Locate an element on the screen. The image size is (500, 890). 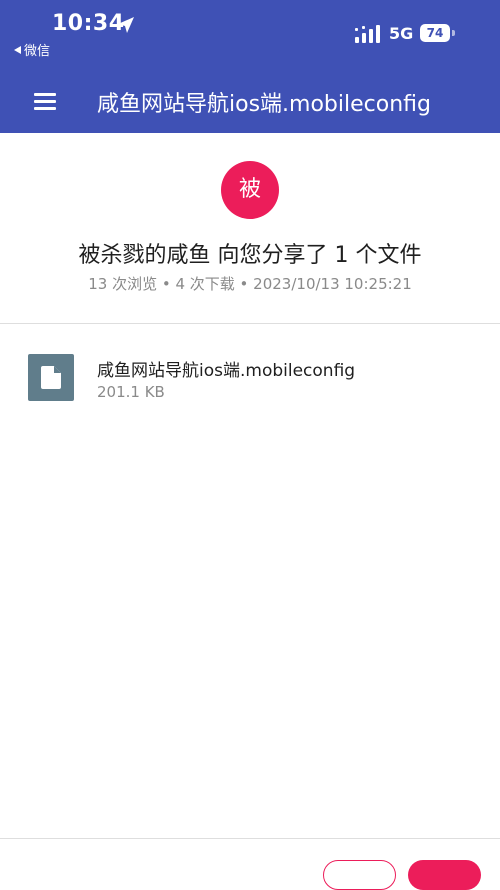
battery-icon: 74 is located at coordinates (438, 33).